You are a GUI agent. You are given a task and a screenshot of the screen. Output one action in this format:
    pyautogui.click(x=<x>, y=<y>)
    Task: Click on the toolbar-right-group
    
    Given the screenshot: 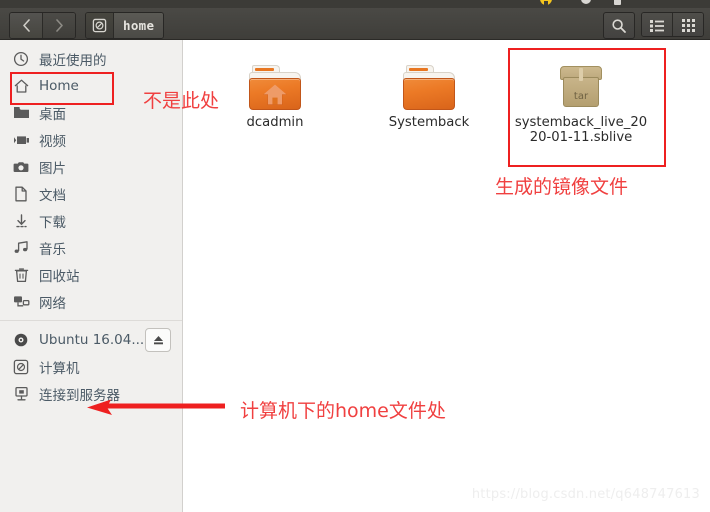 What is the action you would take?
    pyautogui.click(x=653, y=25)
    